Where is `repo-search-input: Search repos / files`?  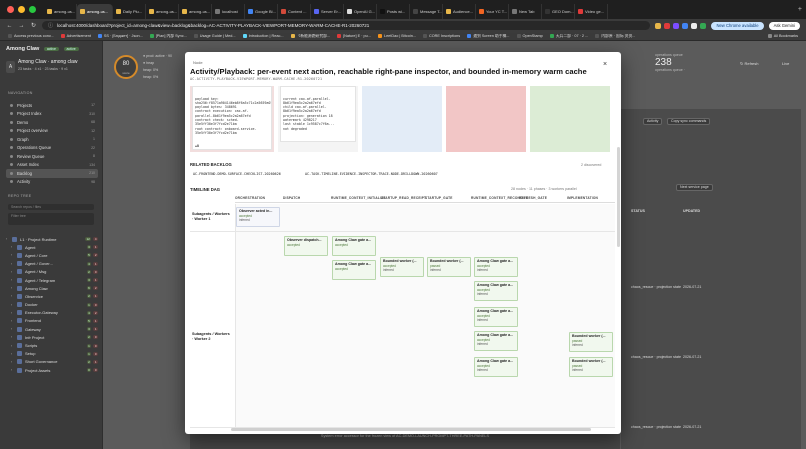
repo-search-input: Search repos / files is located at coordinates (51, 207).